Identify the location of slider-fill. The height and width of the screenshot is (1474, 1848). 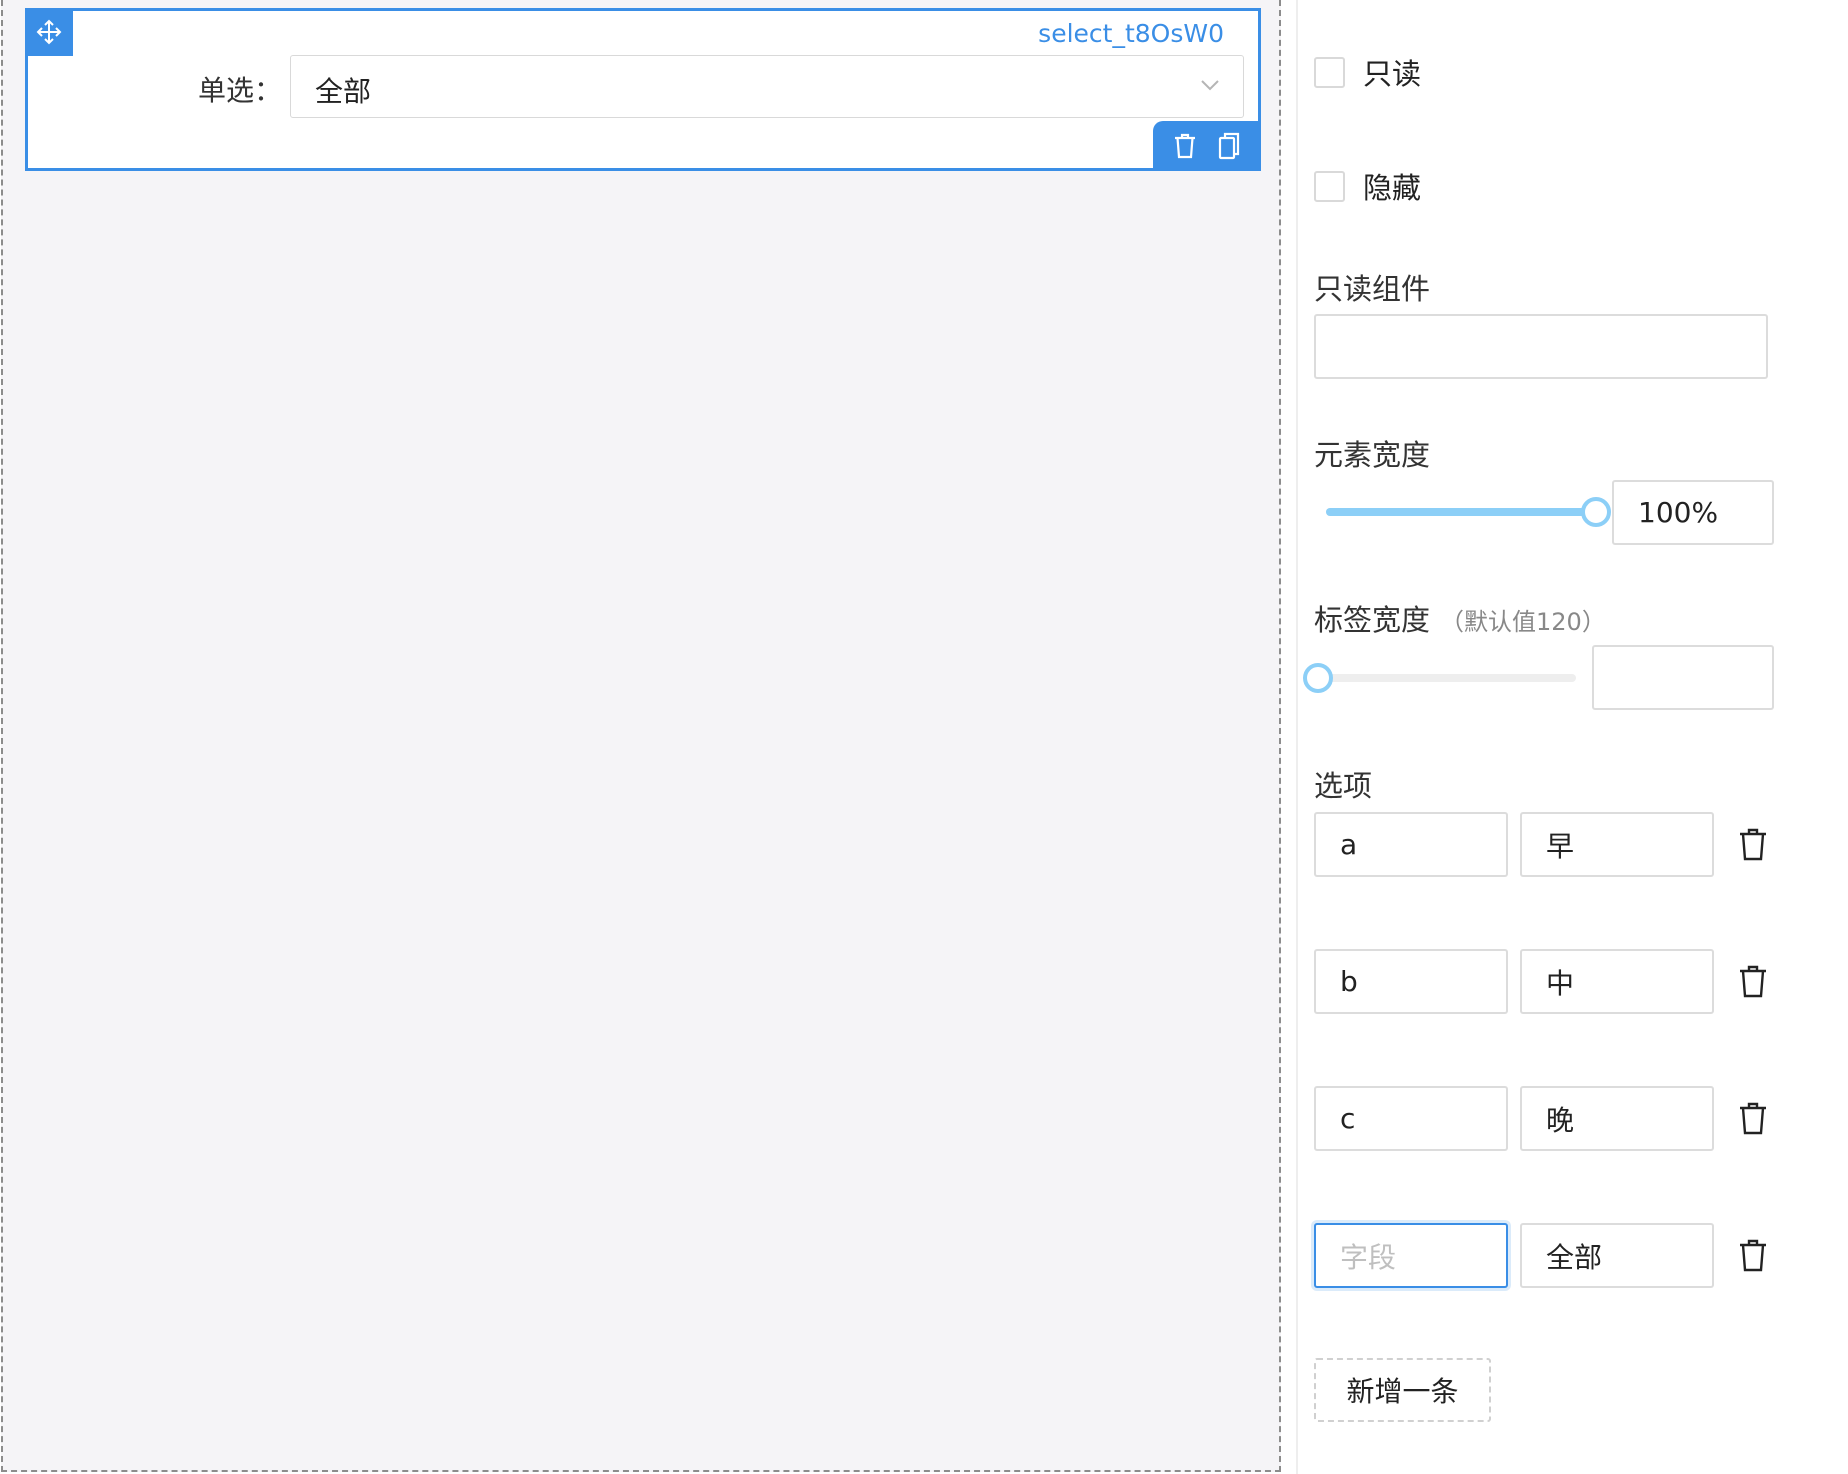
(1461, 512).